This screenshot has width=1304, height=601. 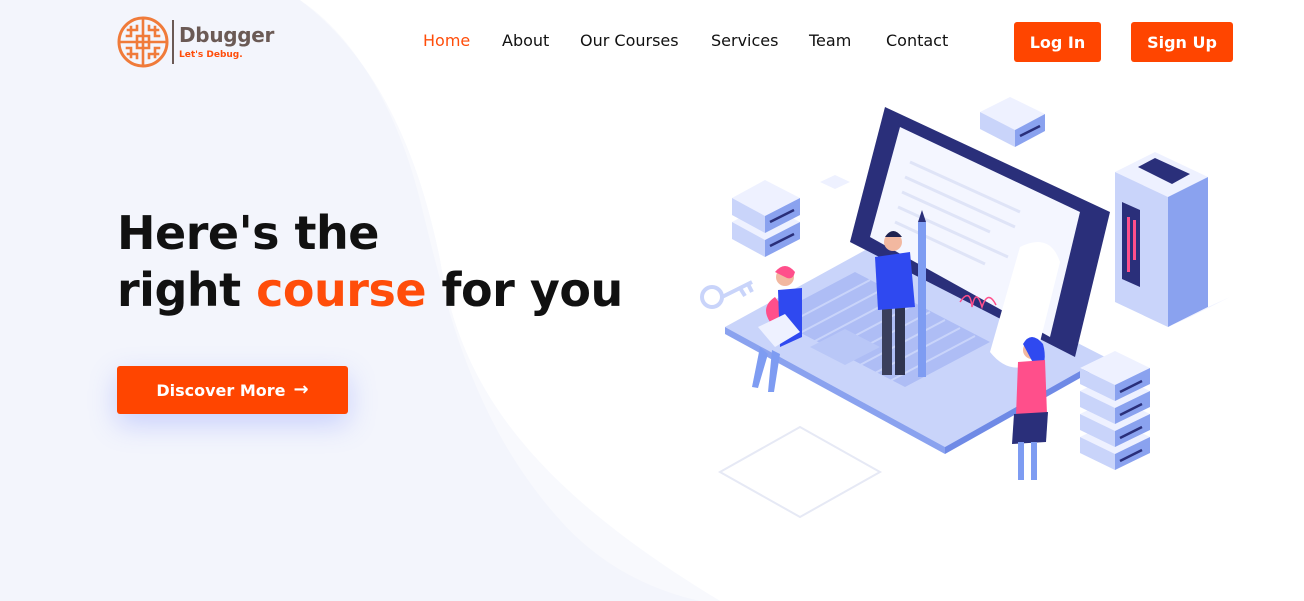 What do you see at coordinates (1182, 42) in the screenshot?
I see `signup-button: Sign Up` at bounding box center [1182, 42].